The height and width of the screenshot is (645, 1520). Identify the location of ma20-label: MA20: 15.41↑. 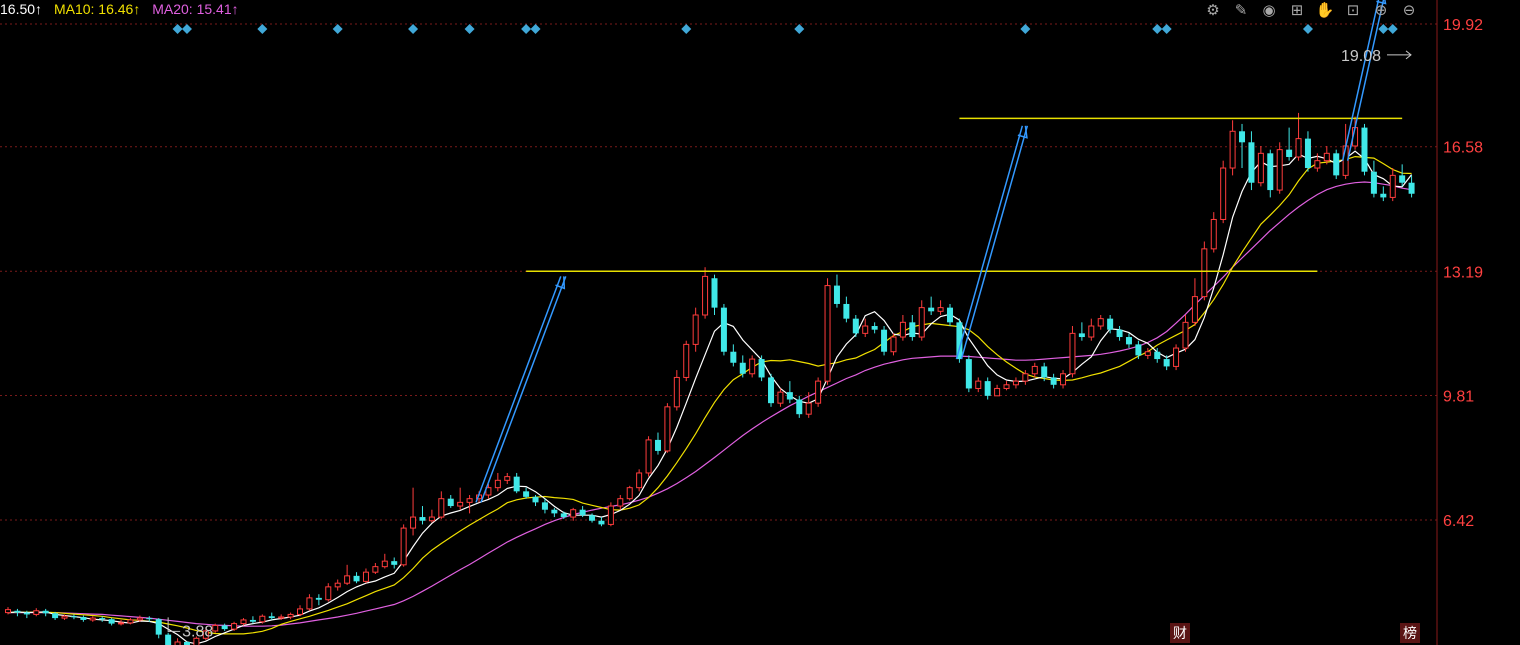
(195, 9).